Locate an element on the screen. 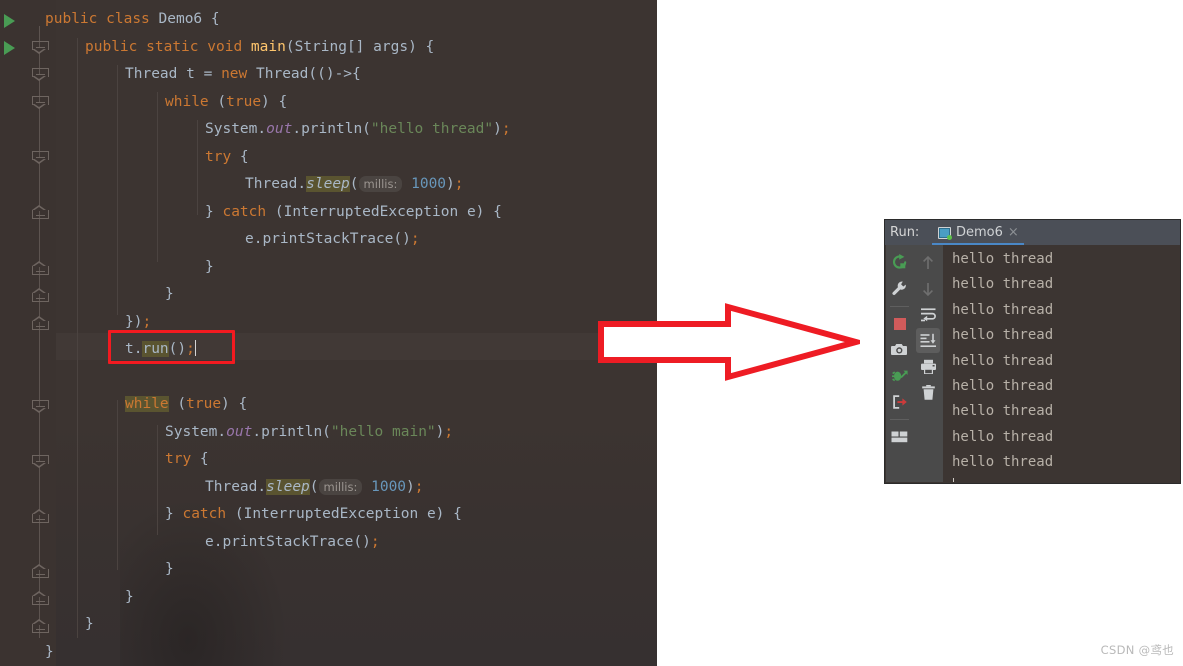 This screenshot has height=666, width=1183. code-line-text: System.out.println("hello thread"); is located at coordinates (358, 129).